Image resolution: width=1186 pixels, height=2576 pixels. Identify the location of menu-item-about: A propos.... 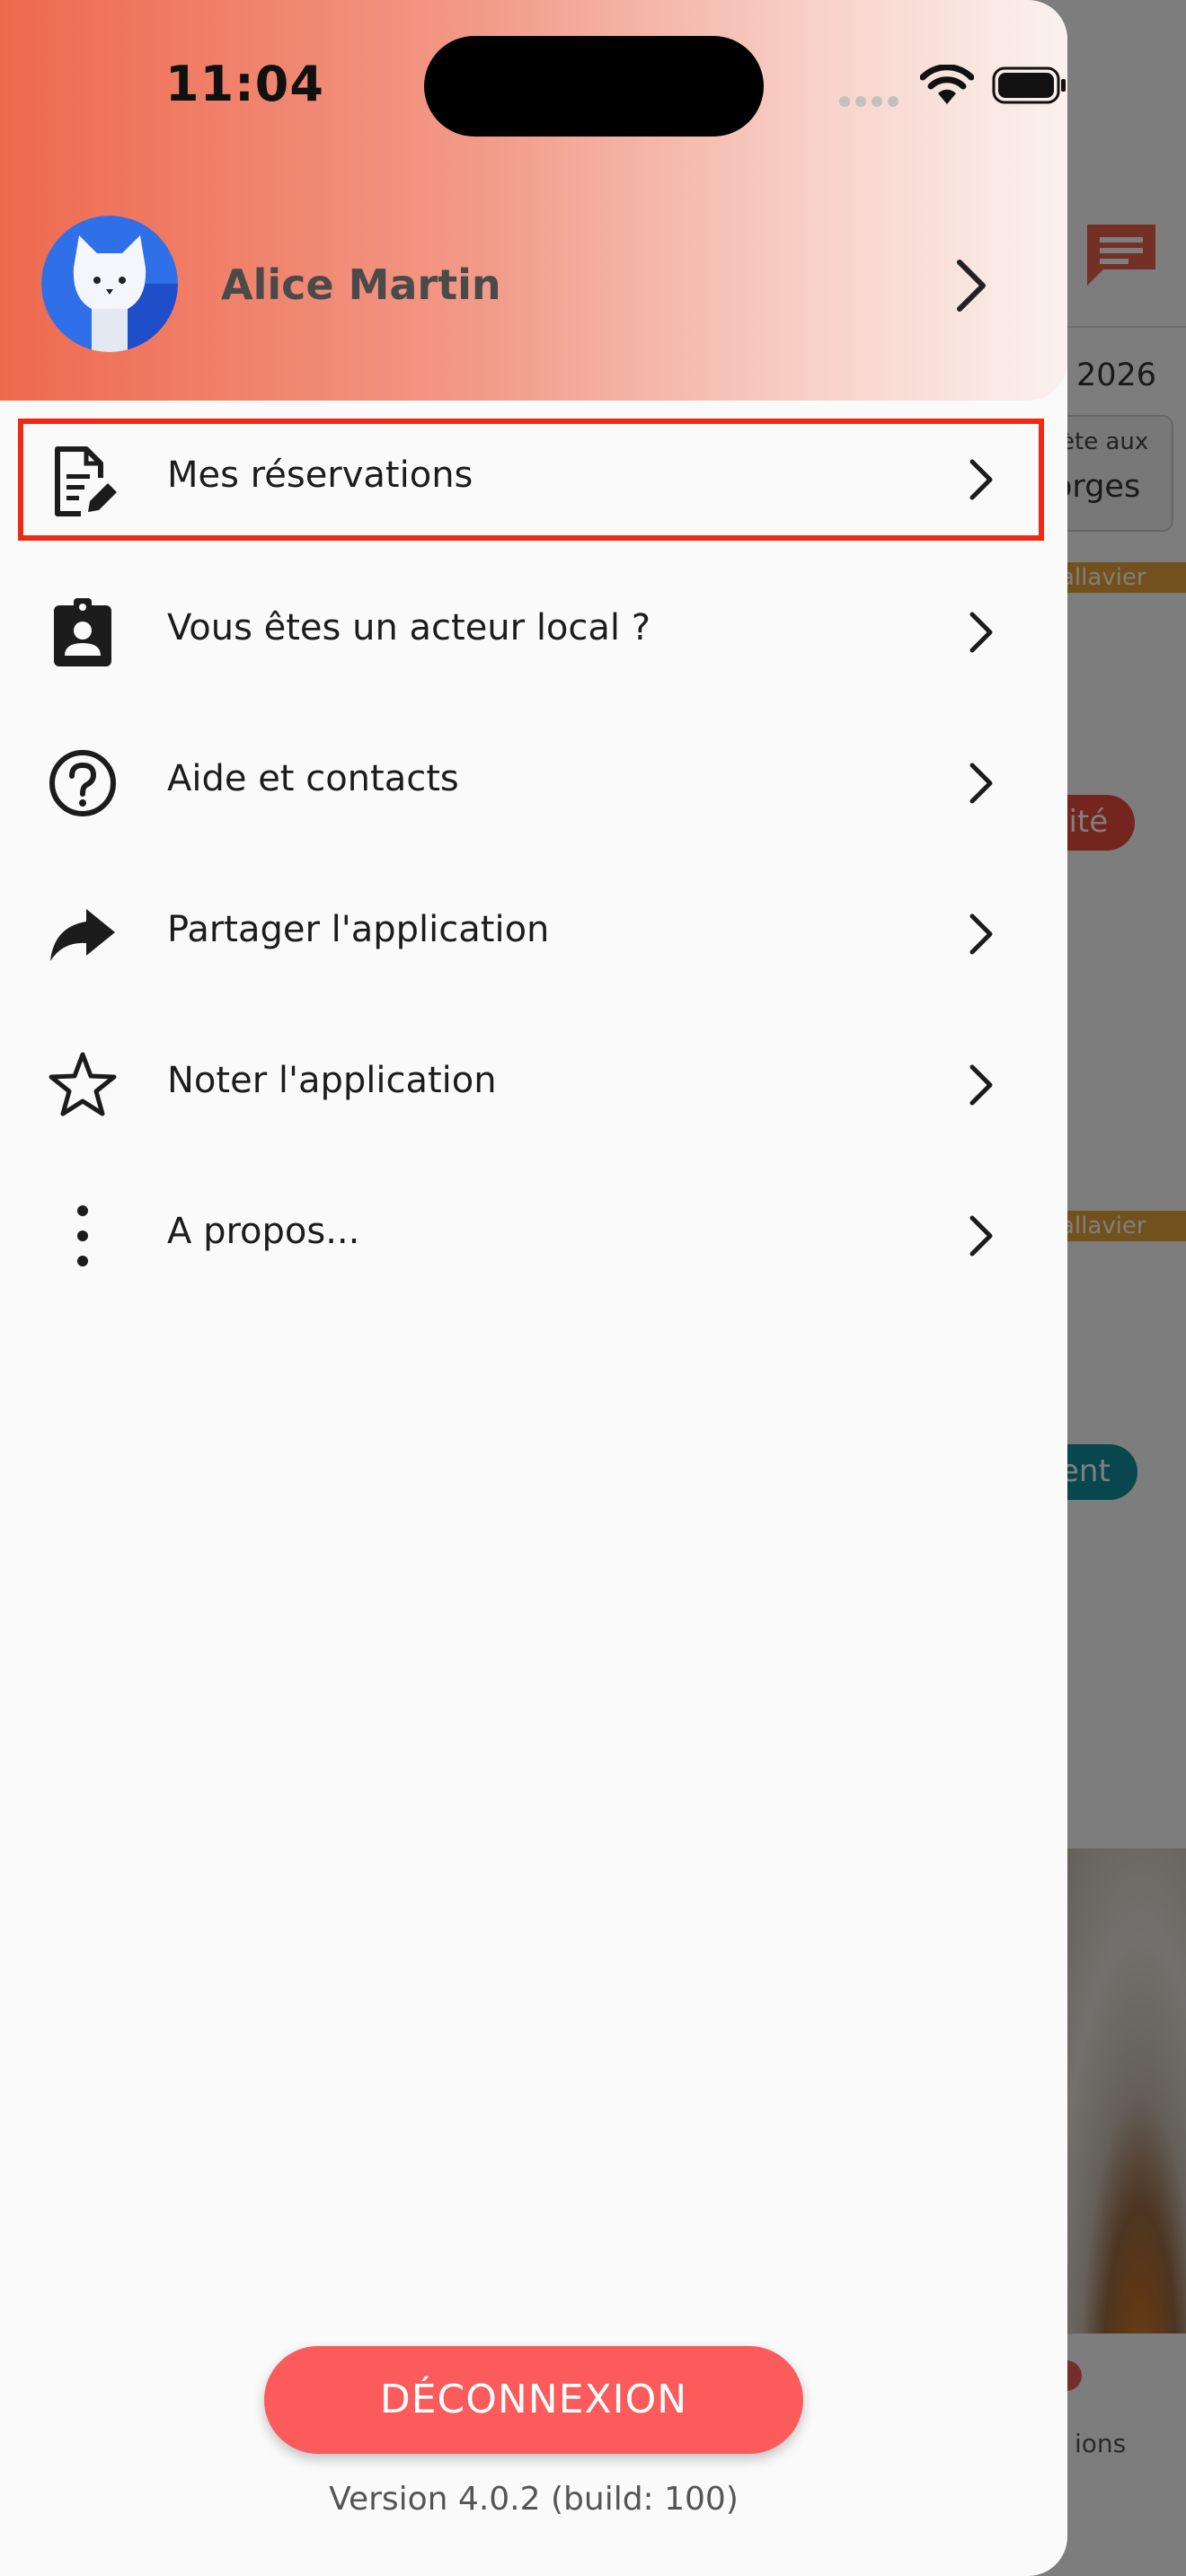
(533, 1234).